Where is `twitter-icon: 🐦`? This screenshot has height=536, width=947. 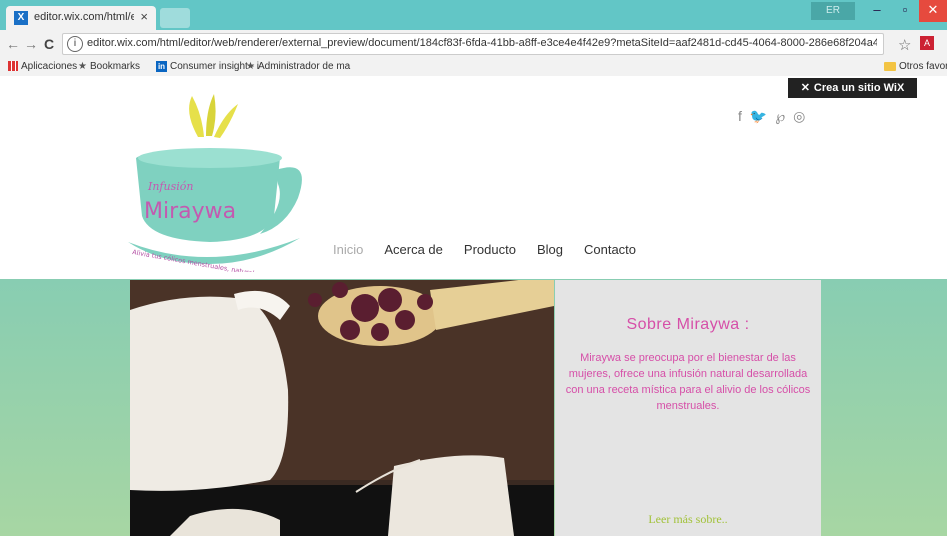 twitter-icon: 🐦 is located at coordinates (758, 116).